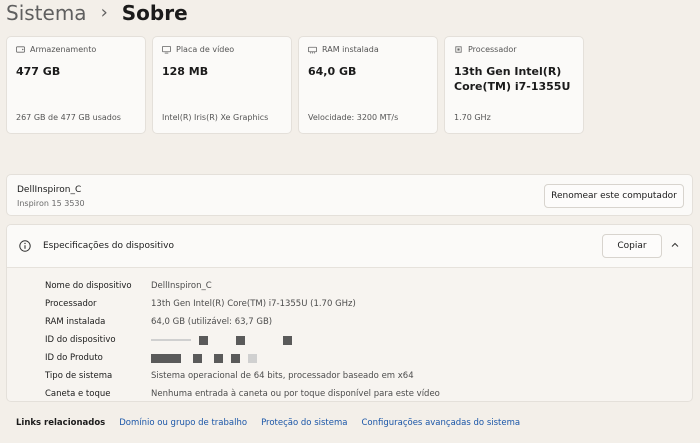 The width and height of the screenshot is (700, 443). What do you see at coordinates (350, 49) in the screenshot?
I see `card-label: RAM instalada` at bounding box center [350, 49].